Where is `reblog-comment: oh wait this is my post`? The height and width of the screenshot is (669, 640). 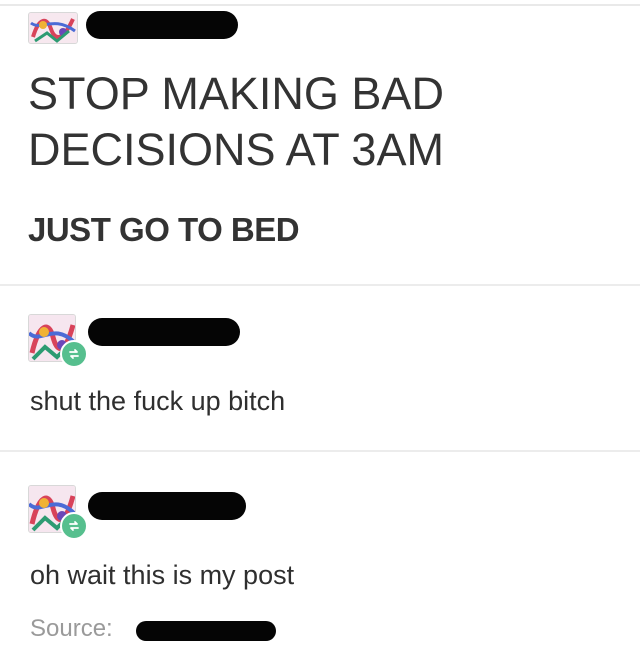 reblog-comment: oh wait this is my post is located at coordinates (162, 575).